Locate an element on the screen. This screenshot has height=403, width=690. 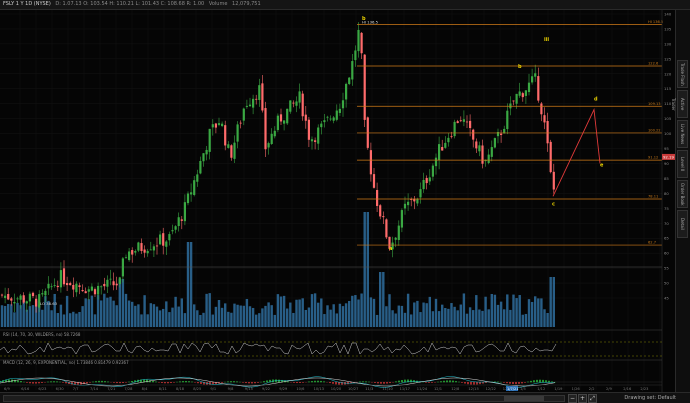
date-tick-label: 8/11 is located at coordinates (163, 389).